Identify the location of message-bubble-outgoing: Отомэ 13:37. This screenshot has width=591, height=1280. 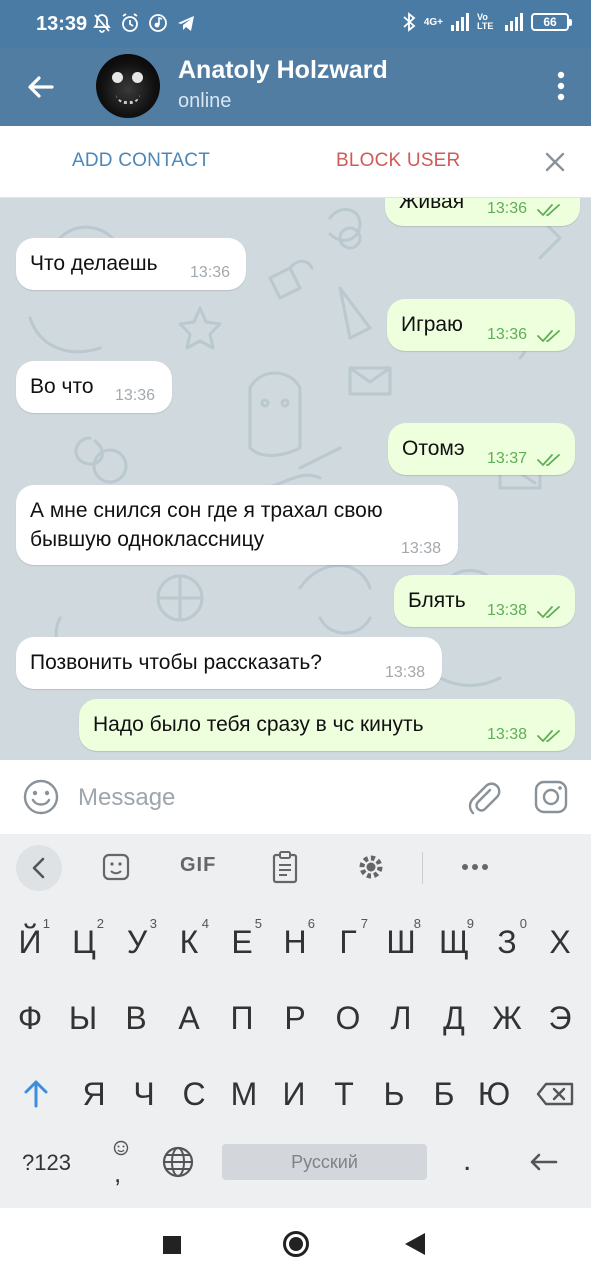
(481, 449).